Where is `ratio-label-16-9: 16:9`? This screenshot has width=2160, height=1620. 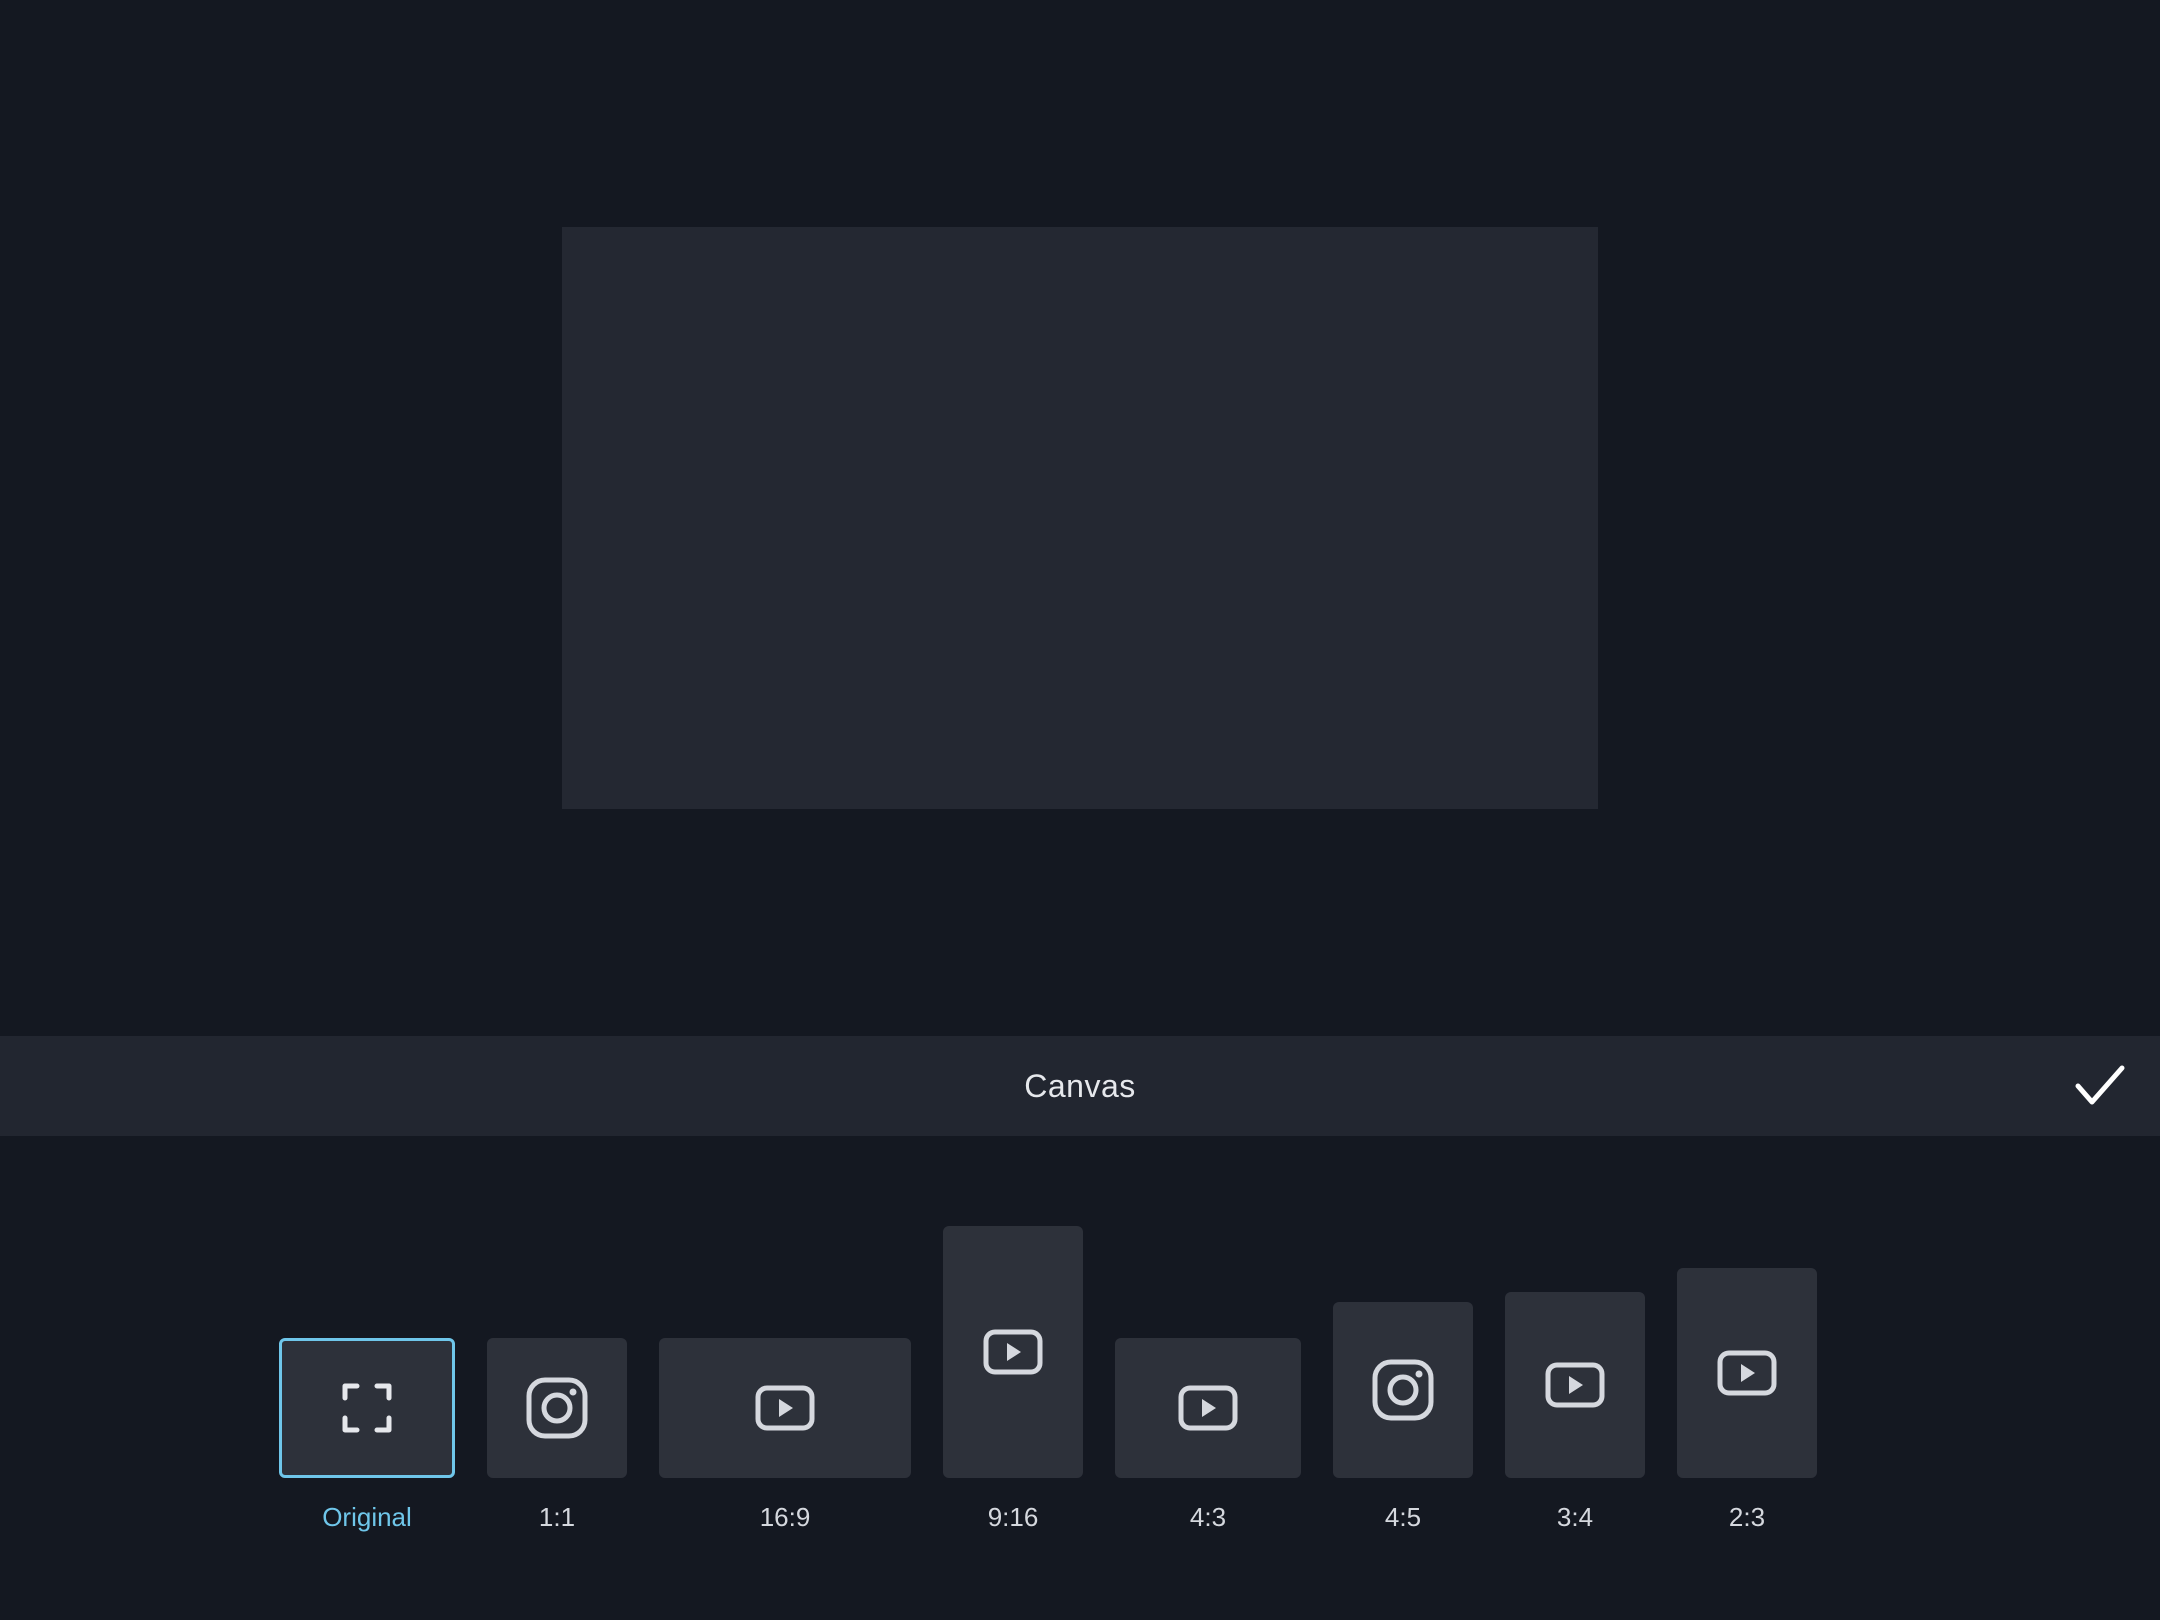 ratio-label-16-9: 16:9 is located at coordinates (785, 1517).